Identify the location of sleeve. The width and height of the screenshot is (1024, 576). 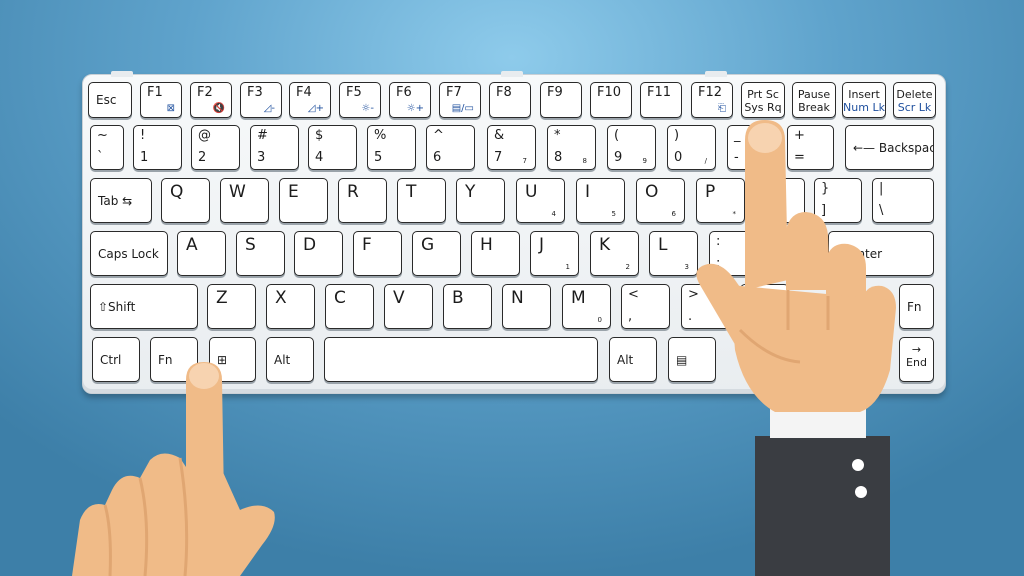
(822, 506).